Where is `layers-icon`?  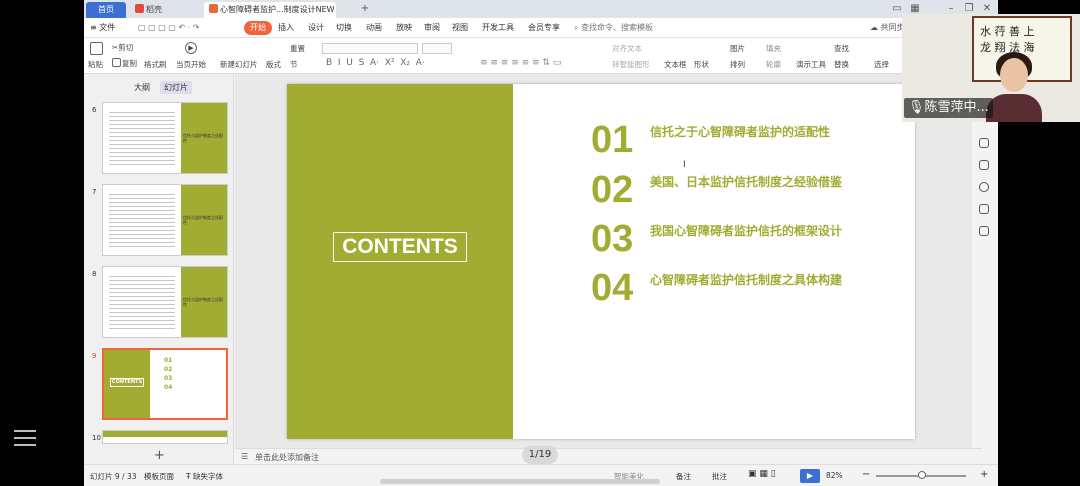 layers-icon is located at coordinates (984, 165).